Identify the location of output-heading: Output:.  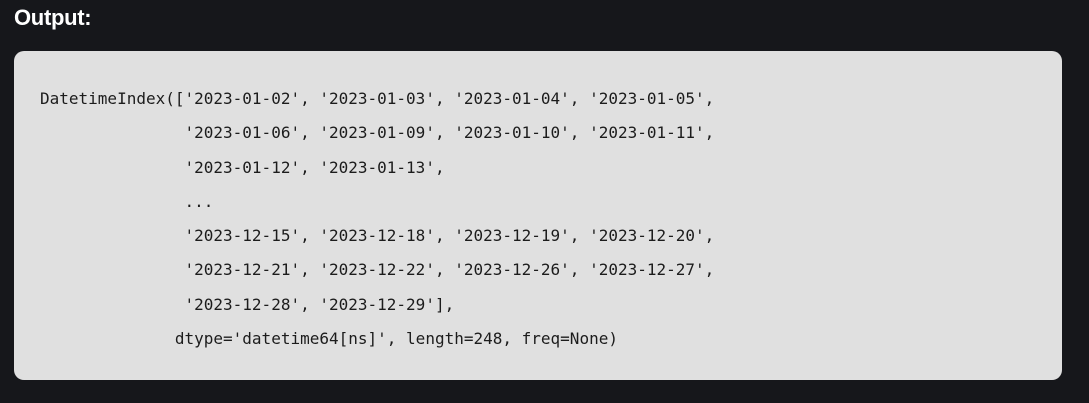
(53, 17).